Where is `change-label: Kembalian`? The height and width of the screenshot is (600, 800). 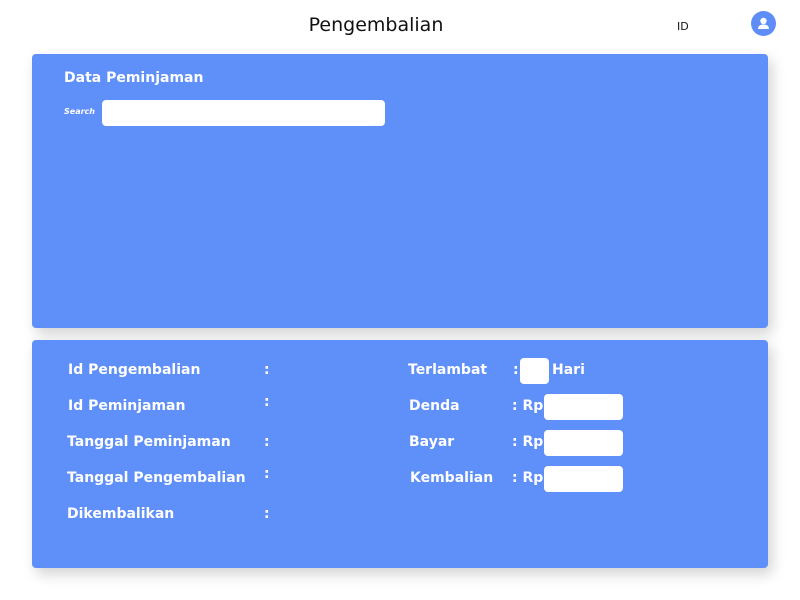 change-label: Kembalian is located at coordinates (452, 478).